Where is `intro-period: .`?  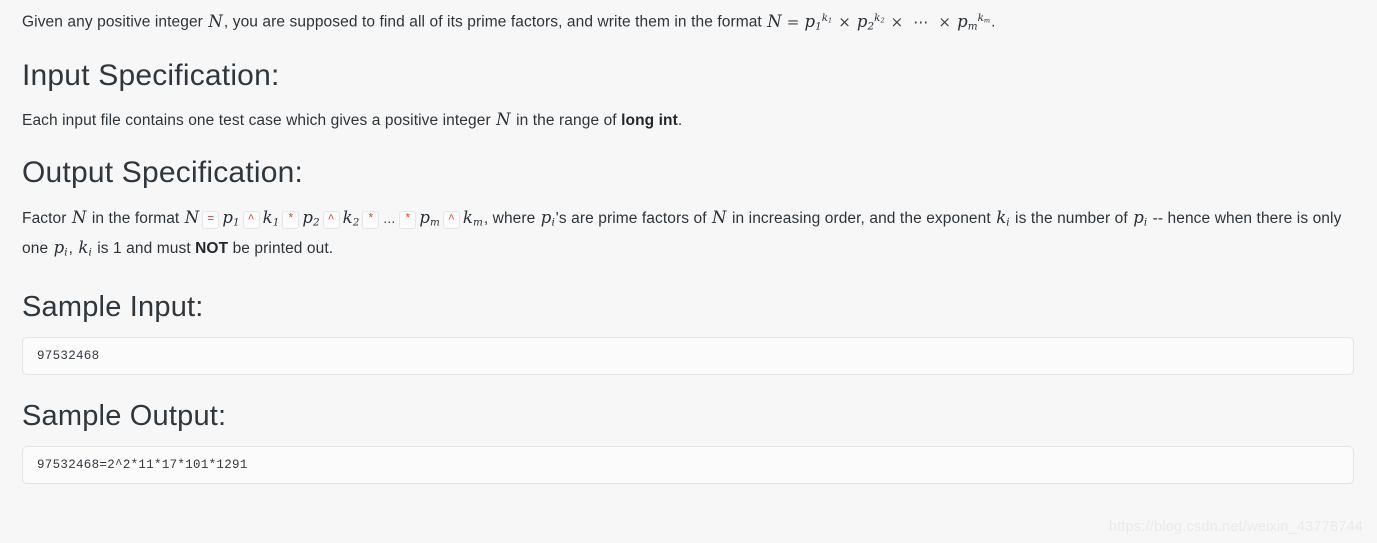
intro-period: . is located at coordinates (993, 22).